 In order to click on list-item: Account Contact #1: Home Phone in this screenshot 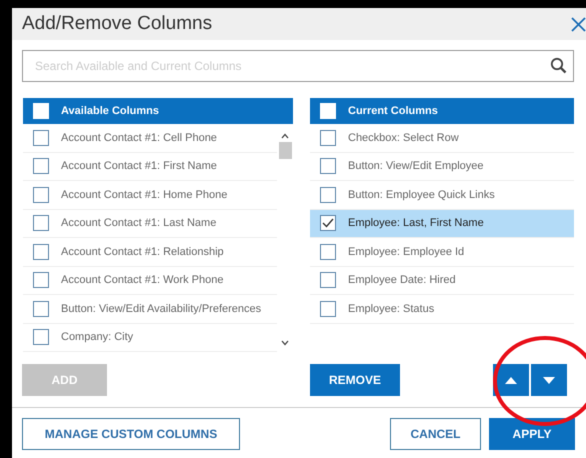, I will do `click(150, 195)`.